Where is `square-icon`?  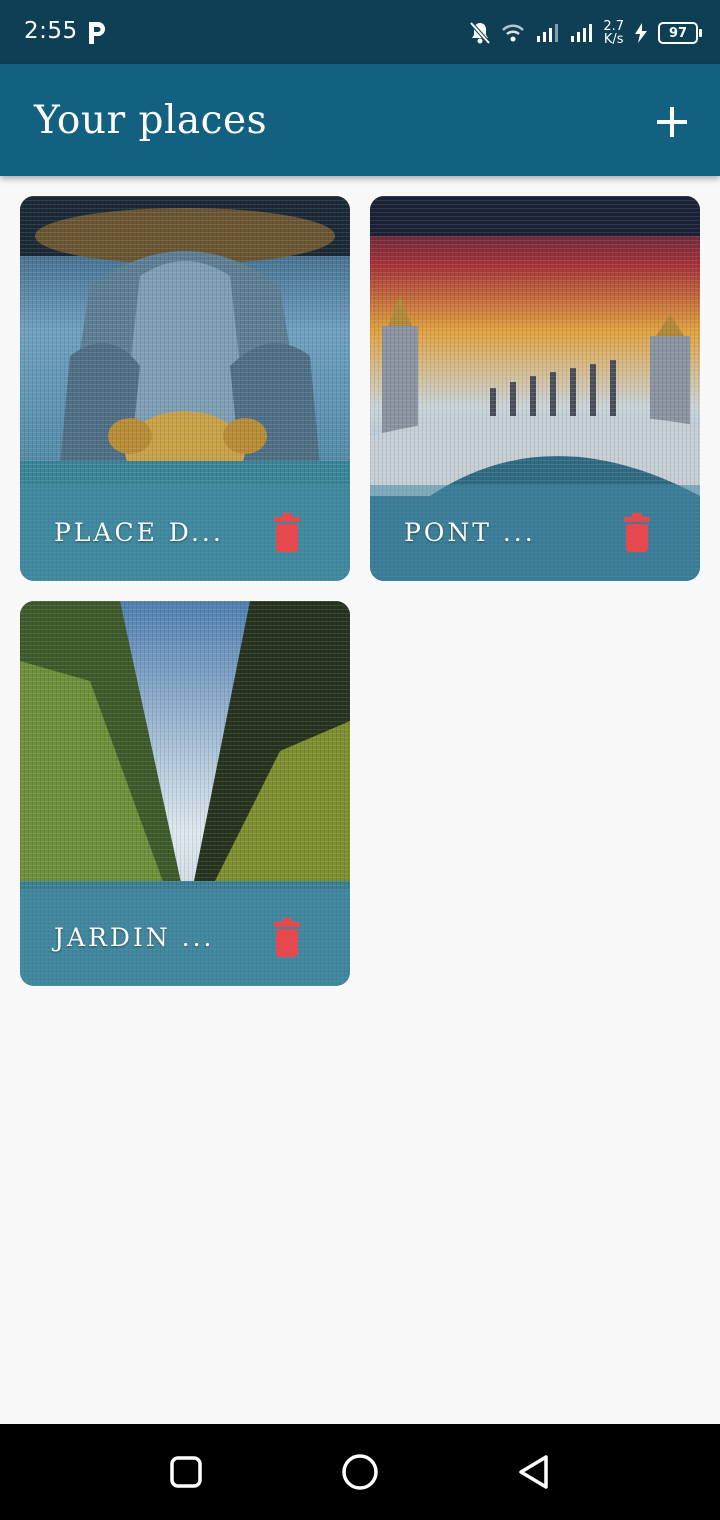 square-icon is located at coordinates (186, 1472).